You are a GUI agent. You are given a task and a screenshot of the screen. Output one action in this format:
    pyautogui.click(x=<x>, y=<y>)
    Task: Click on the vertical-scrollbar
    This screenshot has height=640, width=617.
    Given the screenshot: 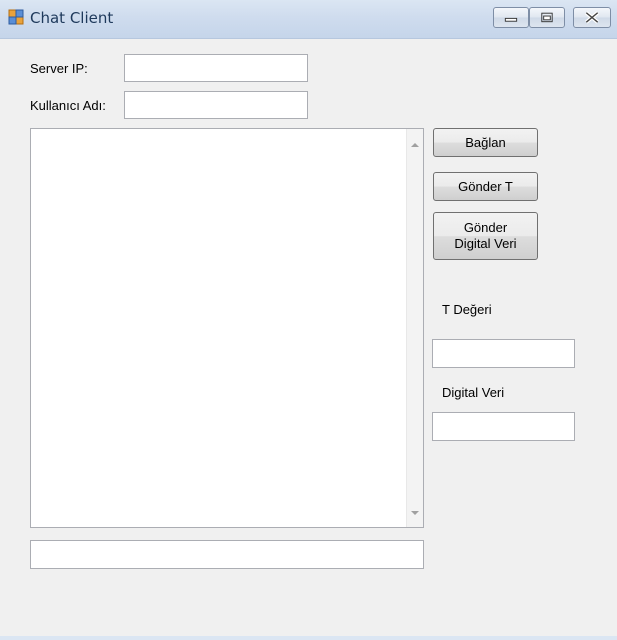 What is the action you would take?
    pyautogui.click(x=414, y=328)
    